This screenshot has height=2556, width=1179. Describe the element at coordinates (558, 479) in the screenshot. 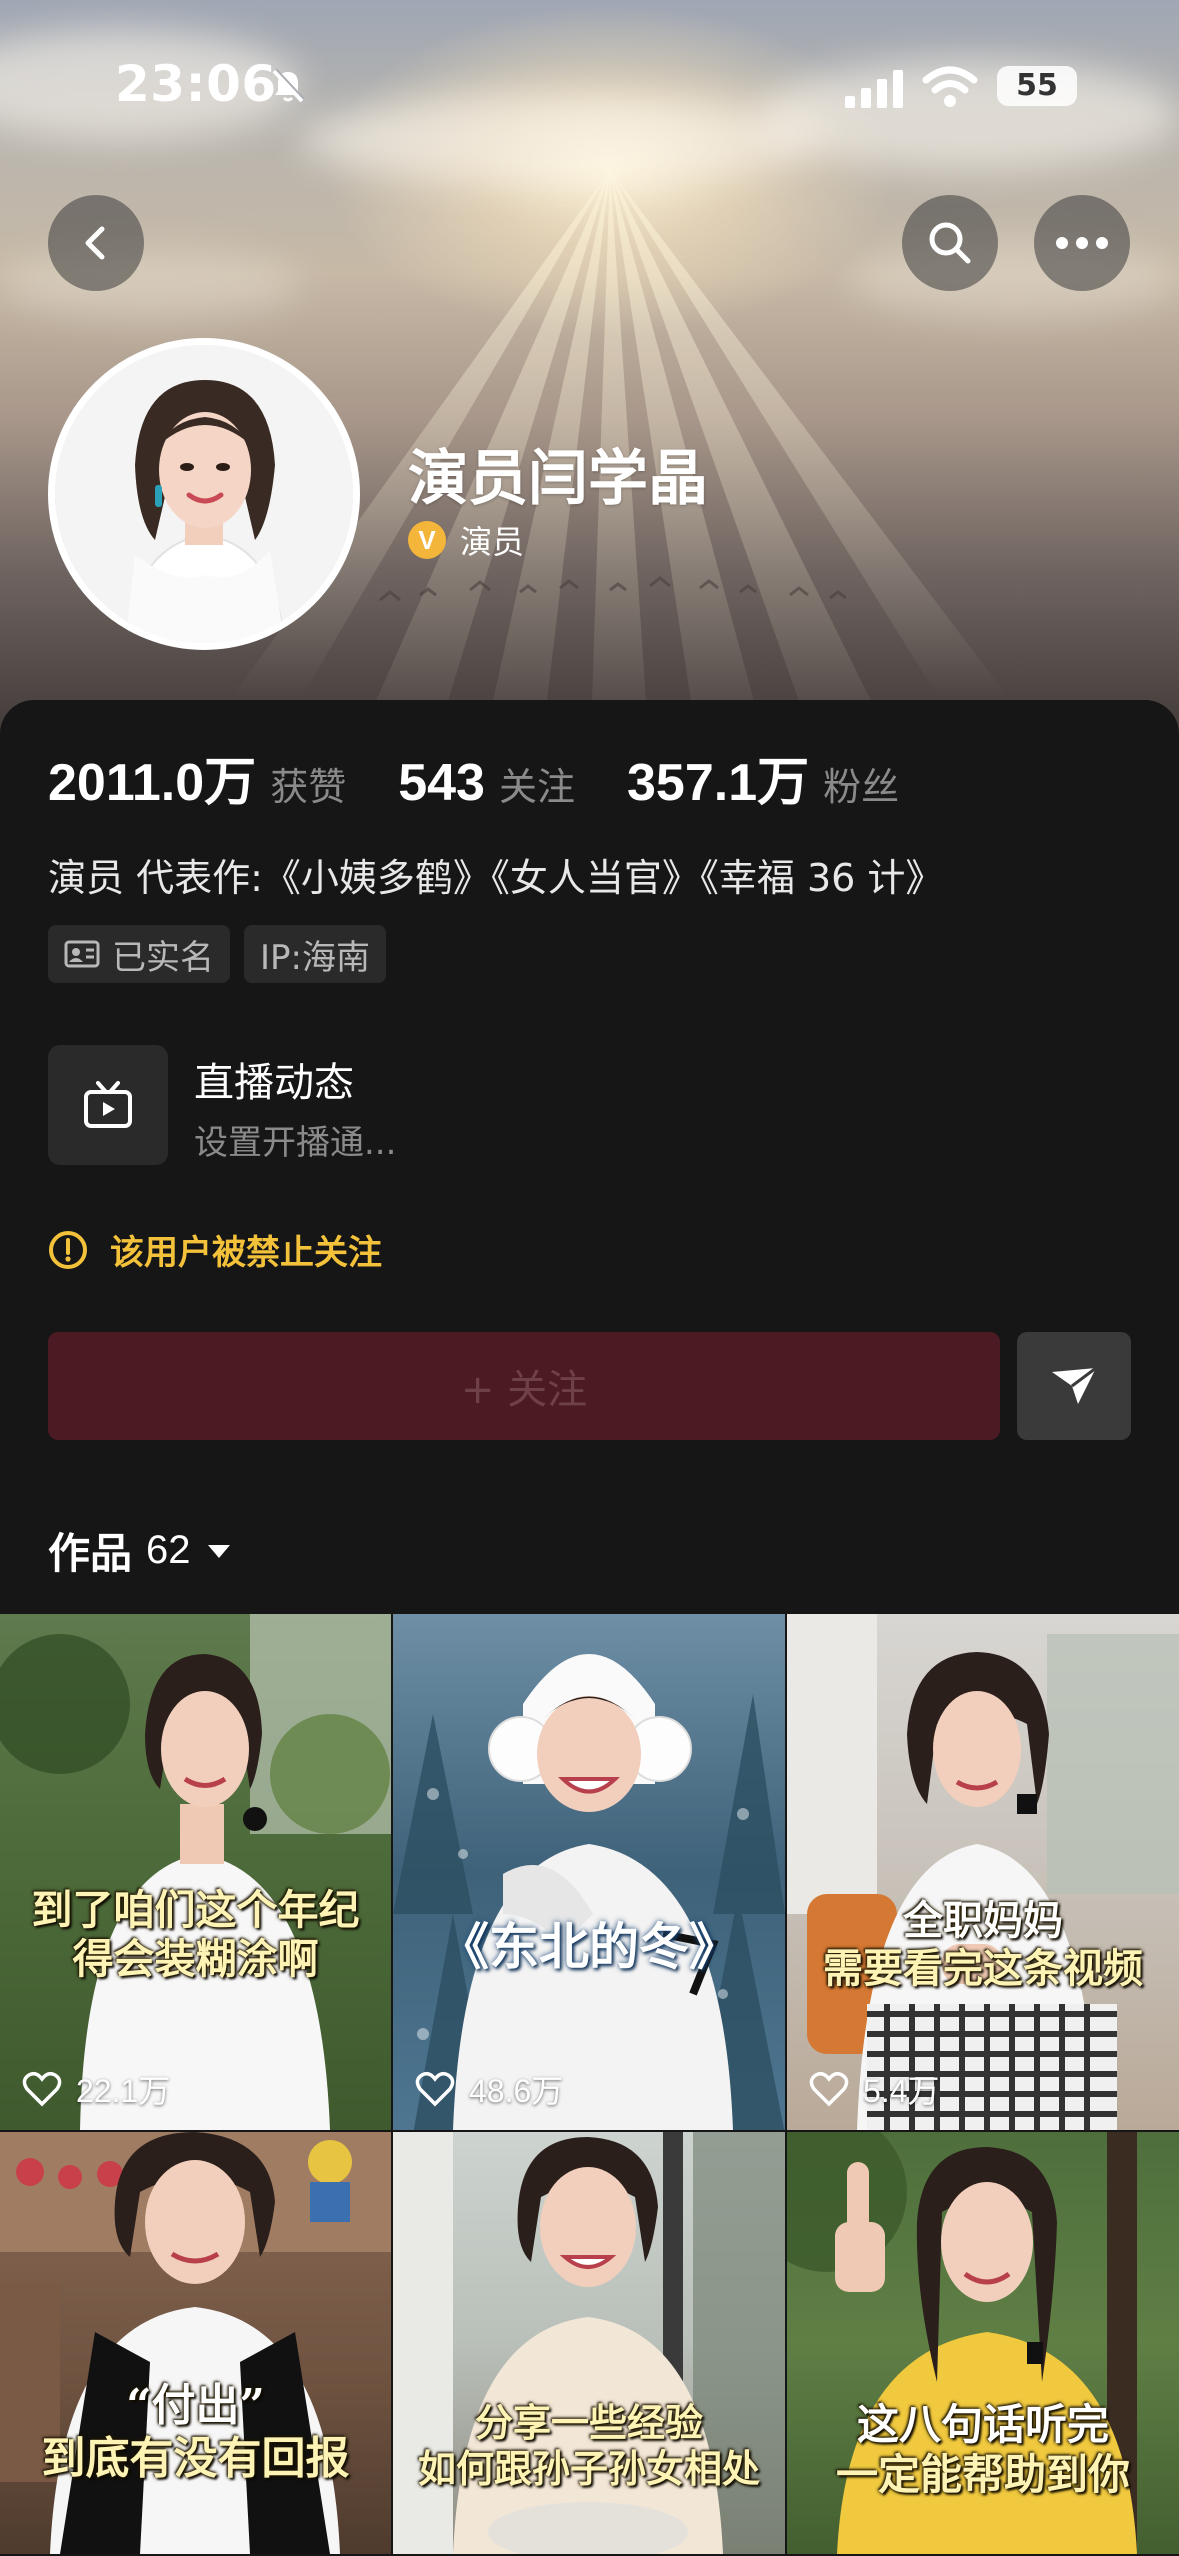

I see `profile-name: 演员闫学晶` at that location.